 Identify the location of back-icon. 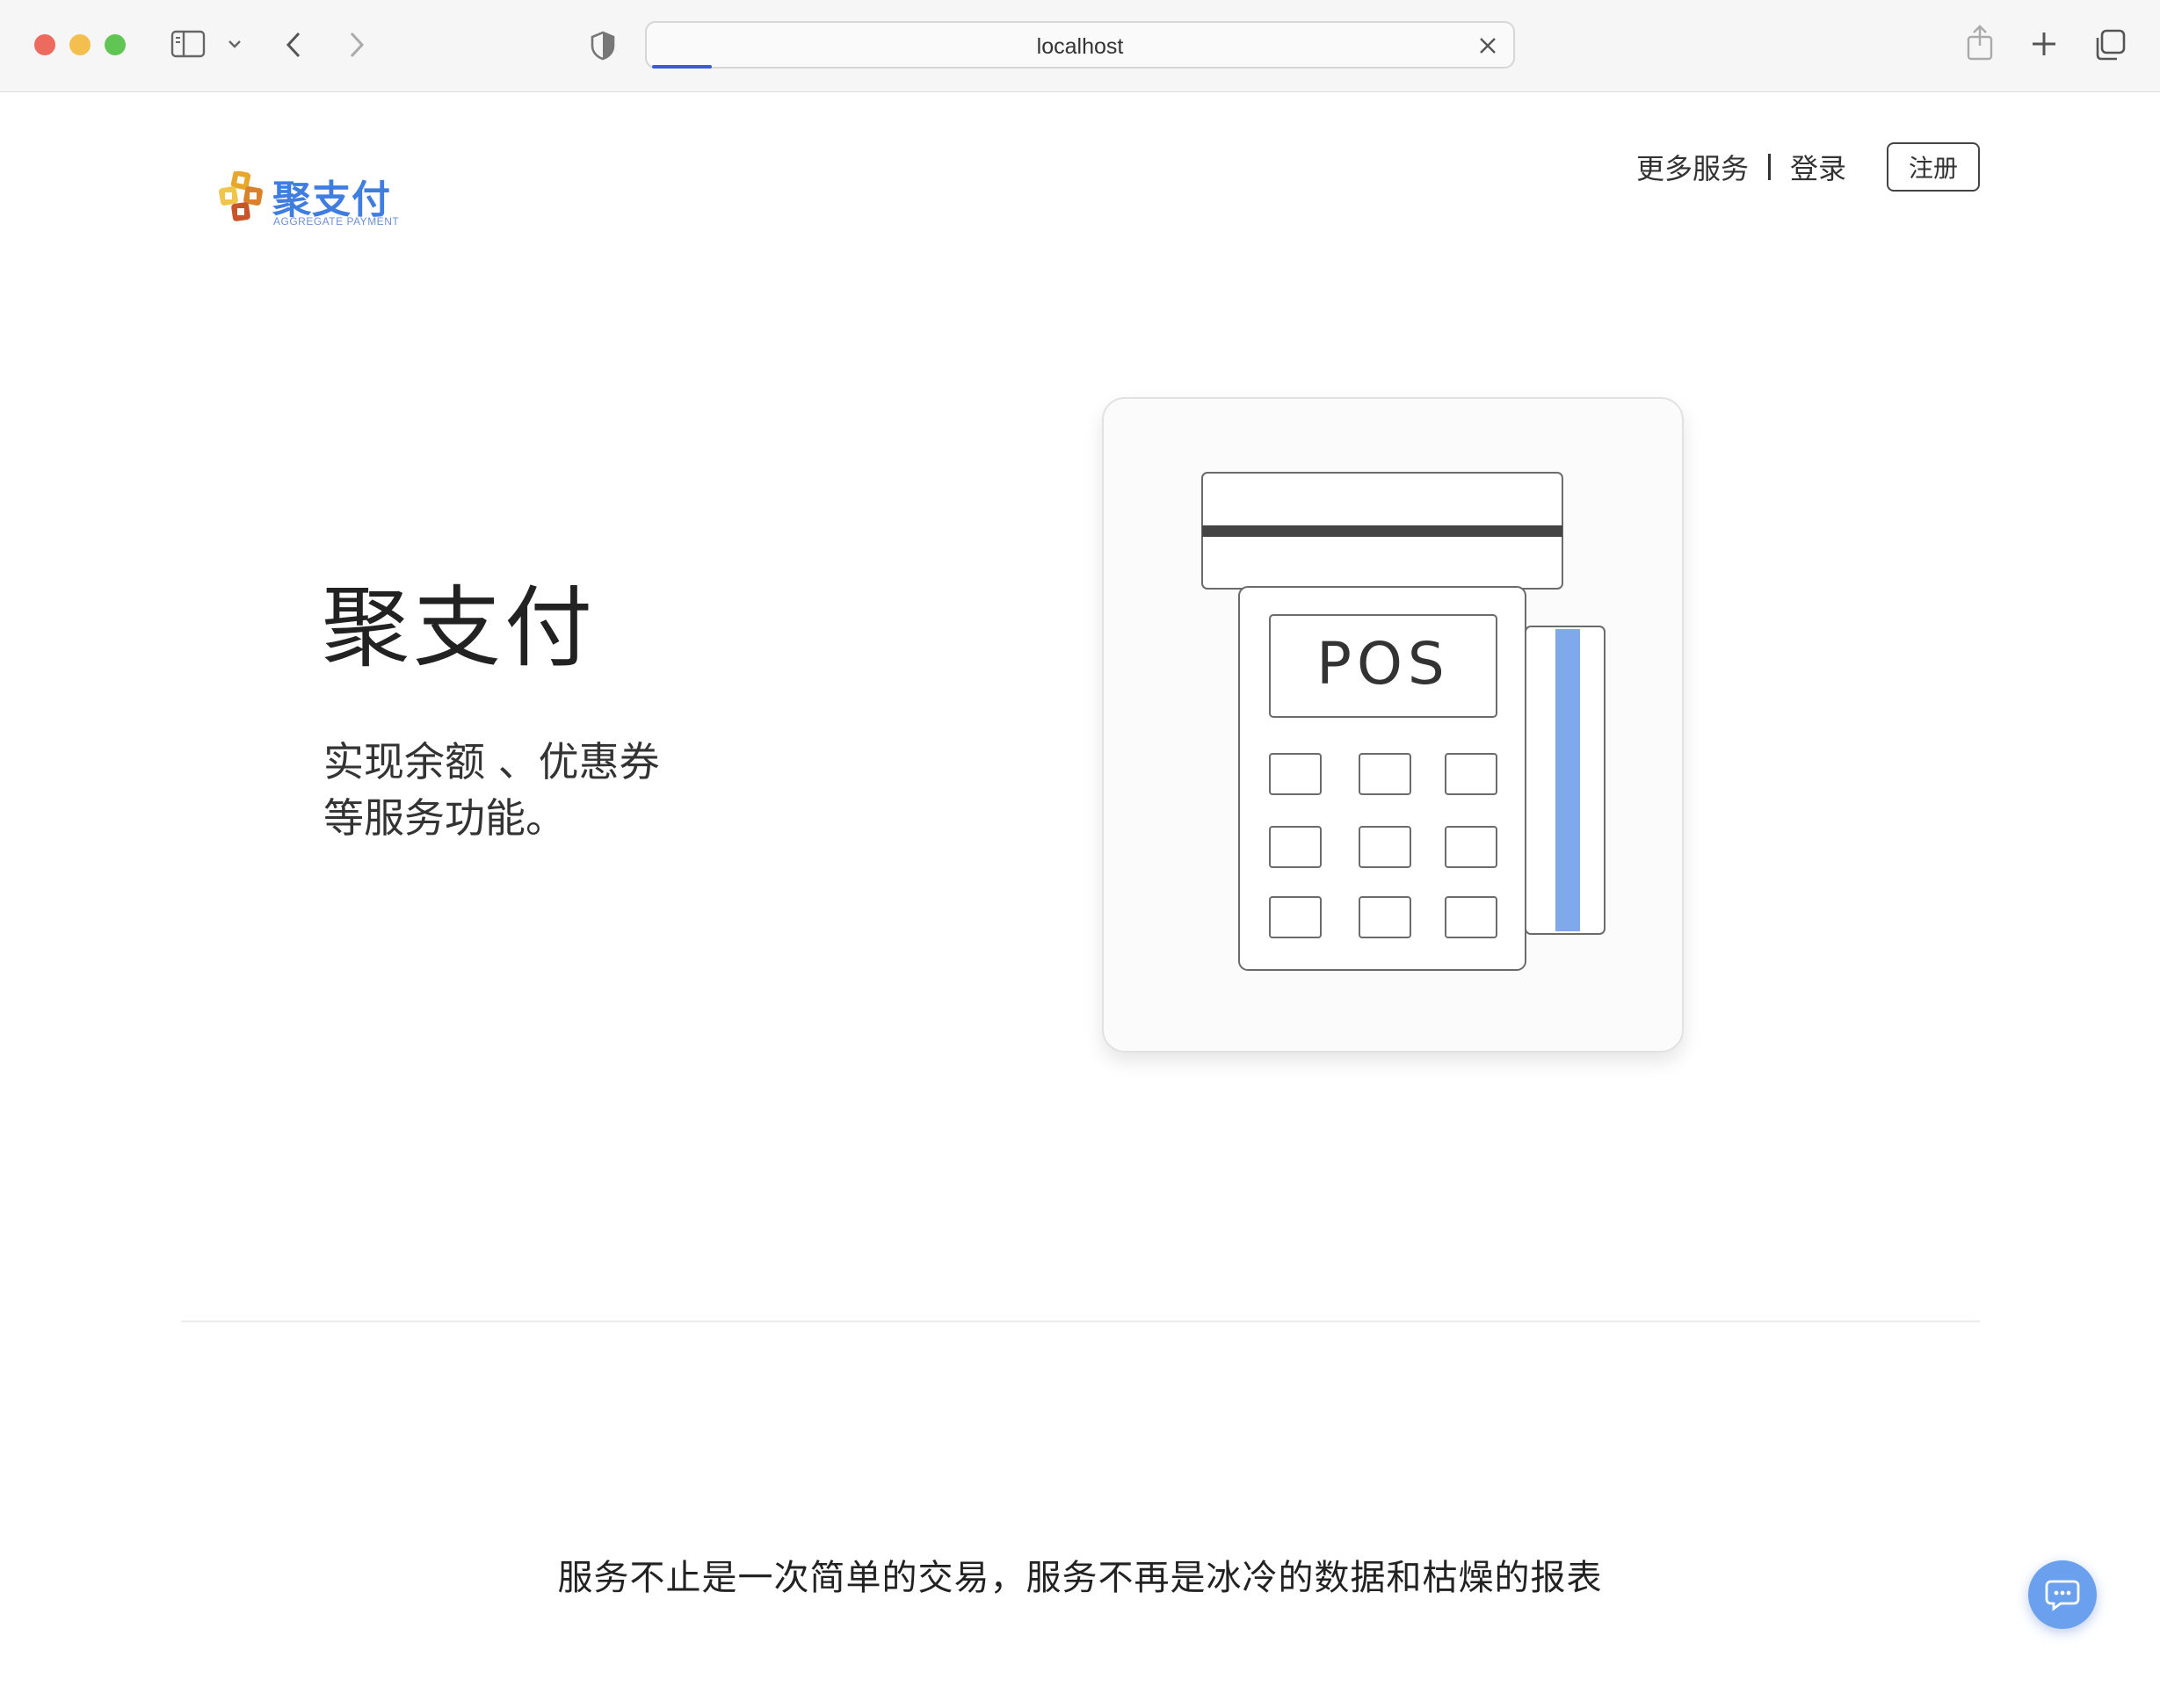
(294, 45).